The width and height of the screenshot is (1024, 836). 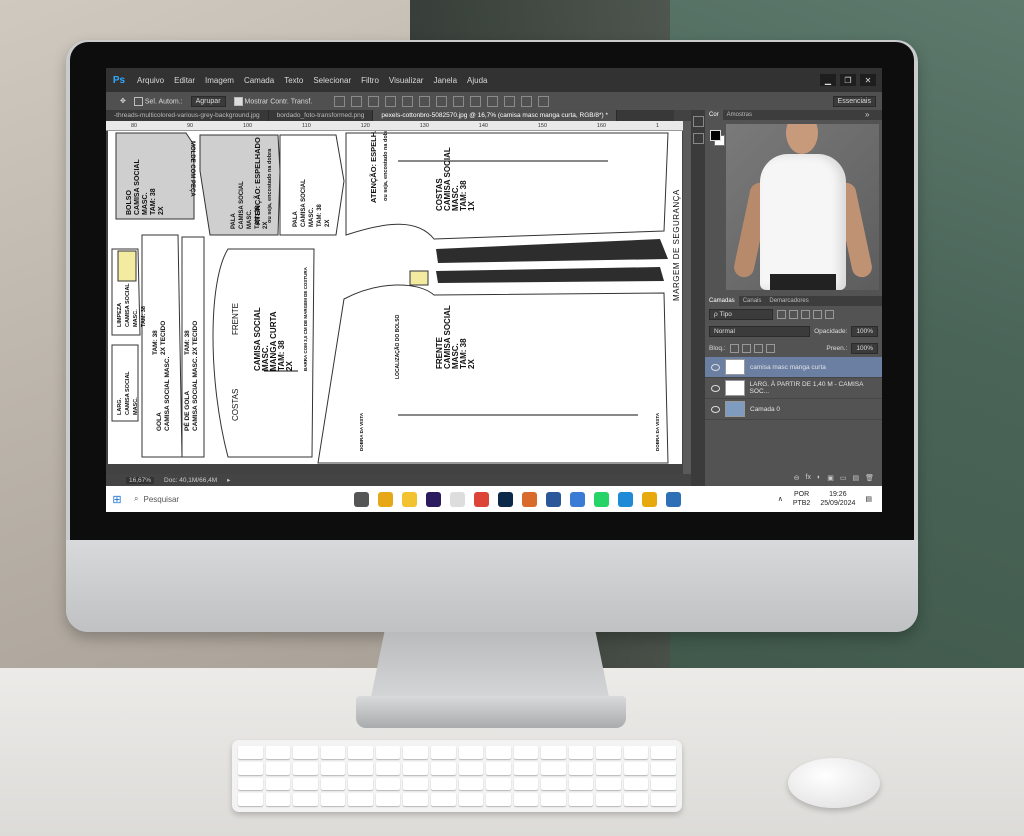 I want to click on blend-mode-dropdown: Normal, so click(x=760, y=331).